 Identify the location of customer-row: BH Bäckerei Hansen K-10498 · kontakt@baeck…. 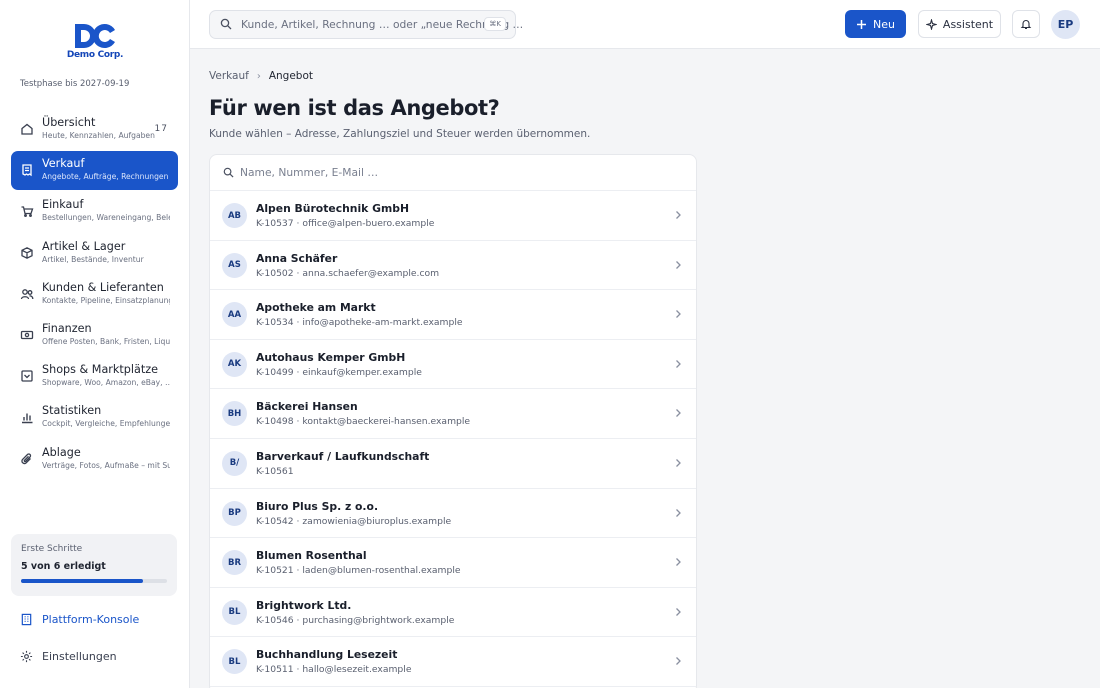
(453, 414).